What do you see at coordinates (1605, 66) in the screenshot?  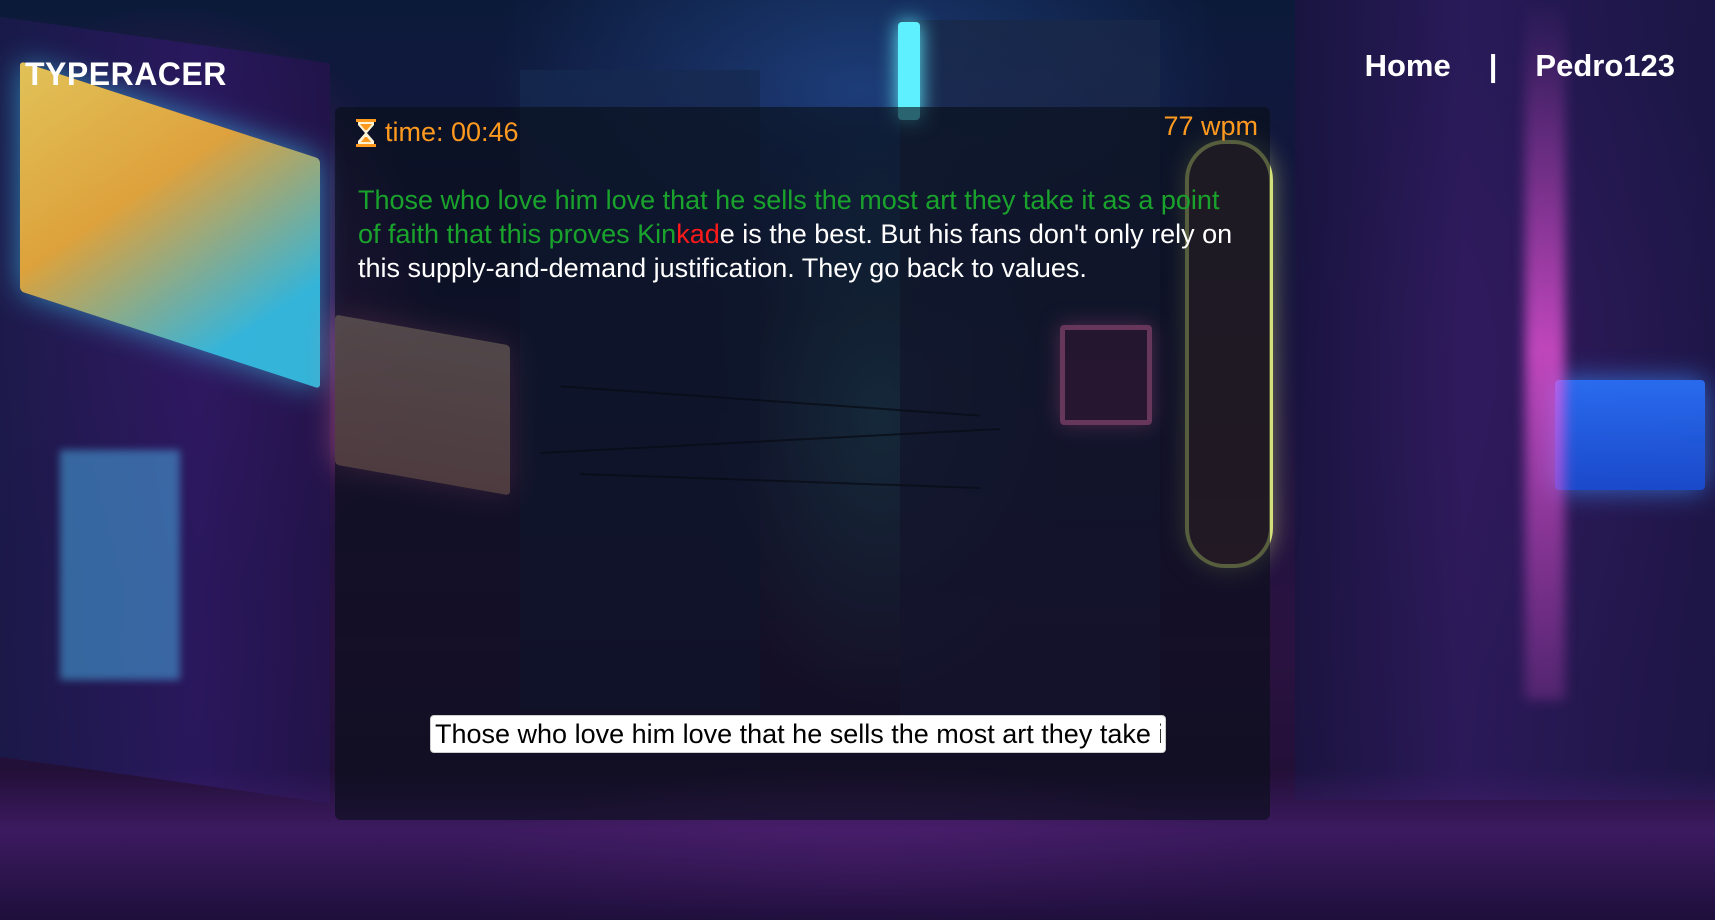 I see `nav-user-link: Pedro123` at bounding box center [1605, 66].